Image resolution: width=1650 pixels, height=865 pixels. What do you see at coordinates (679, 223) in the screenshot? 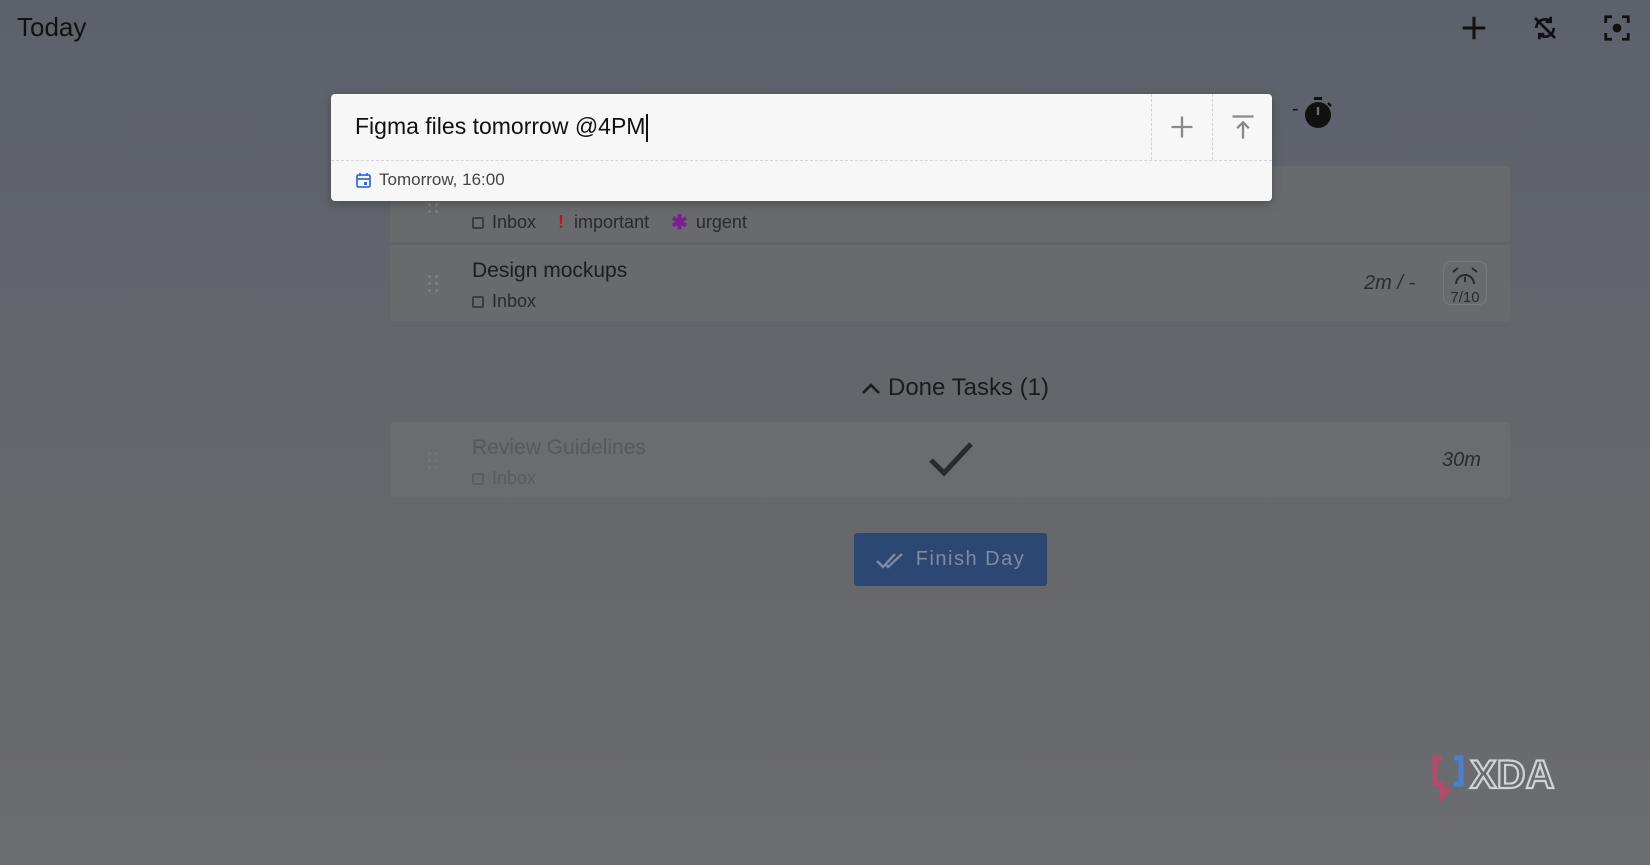
I see `asterisk-icon: ✱` at bounding box center [679, 223].